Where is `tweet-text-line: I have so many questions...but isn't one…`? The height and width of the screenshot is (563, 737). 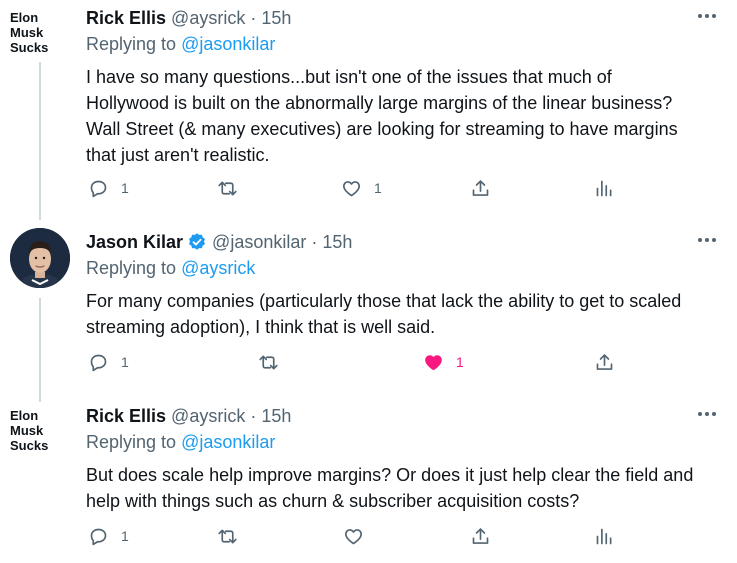
tweet-text-line: I have so many questions...but isn't one… is located at coordinates (349, 77).